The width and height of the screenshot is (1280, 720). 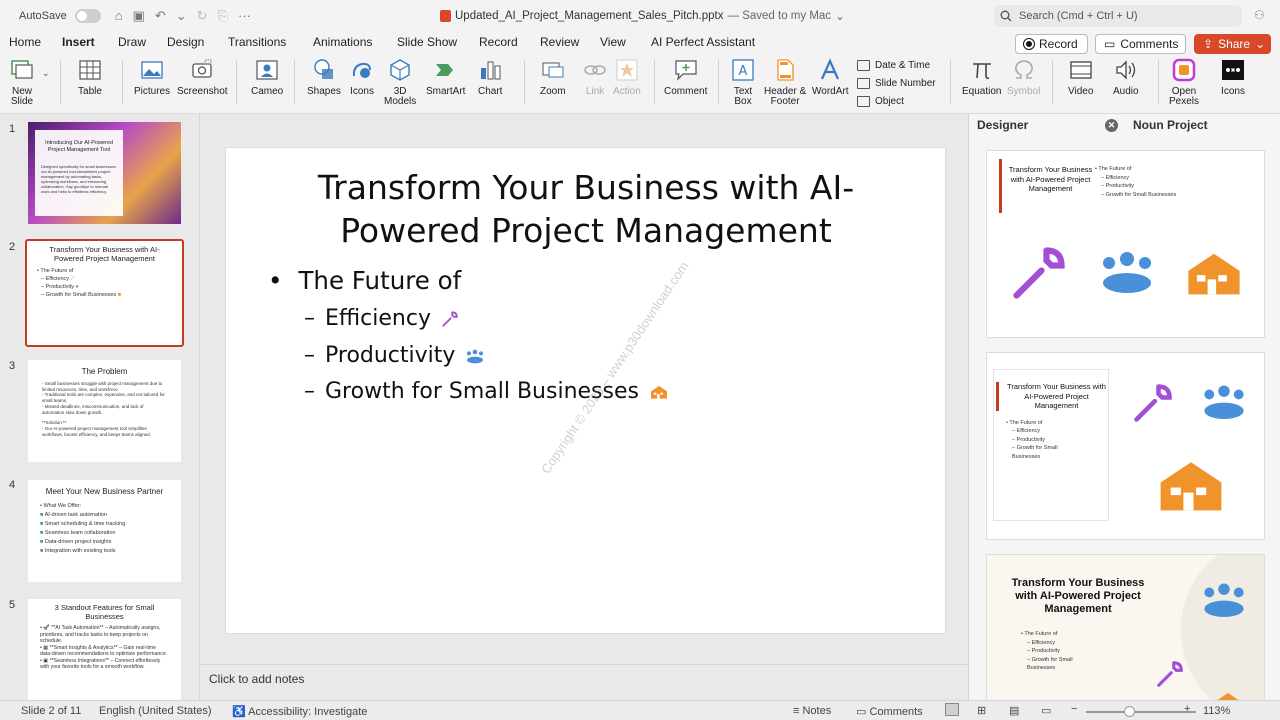 I want to click on zoom-slider-track, so click(x=1141, y=712).